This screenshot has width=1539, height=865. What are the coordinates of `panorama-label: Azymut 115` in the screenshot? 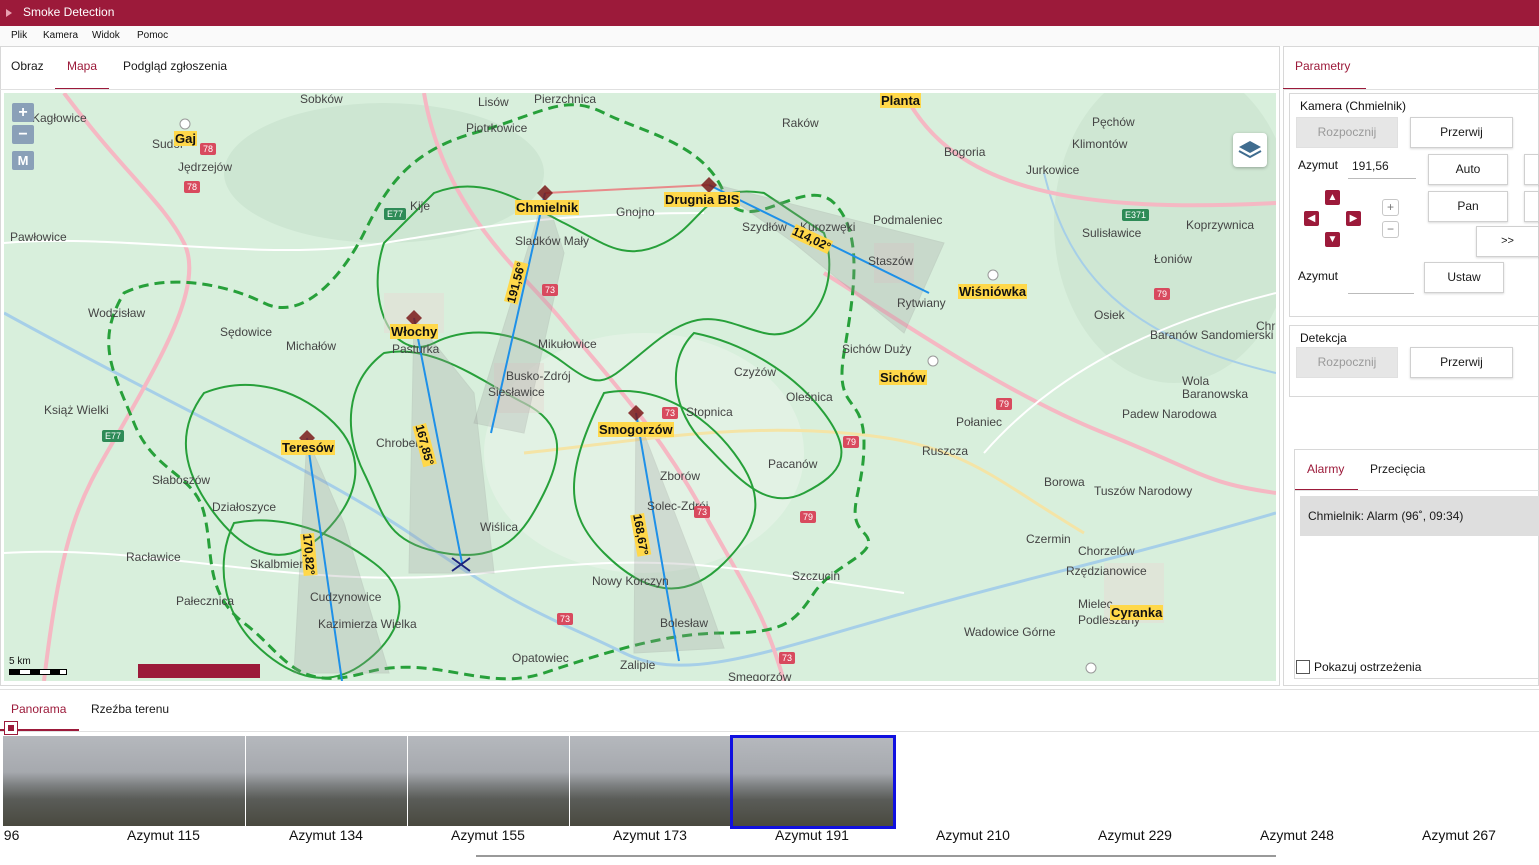 It's located at (163, 835).